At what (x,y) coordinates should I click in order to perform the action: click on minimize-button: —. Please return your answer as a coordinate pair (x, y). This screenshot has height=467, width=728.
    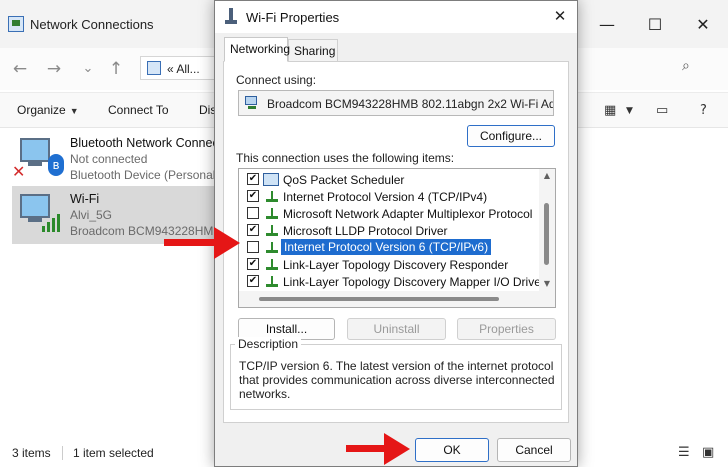
    Looking at the image, I should click on (607, 25).